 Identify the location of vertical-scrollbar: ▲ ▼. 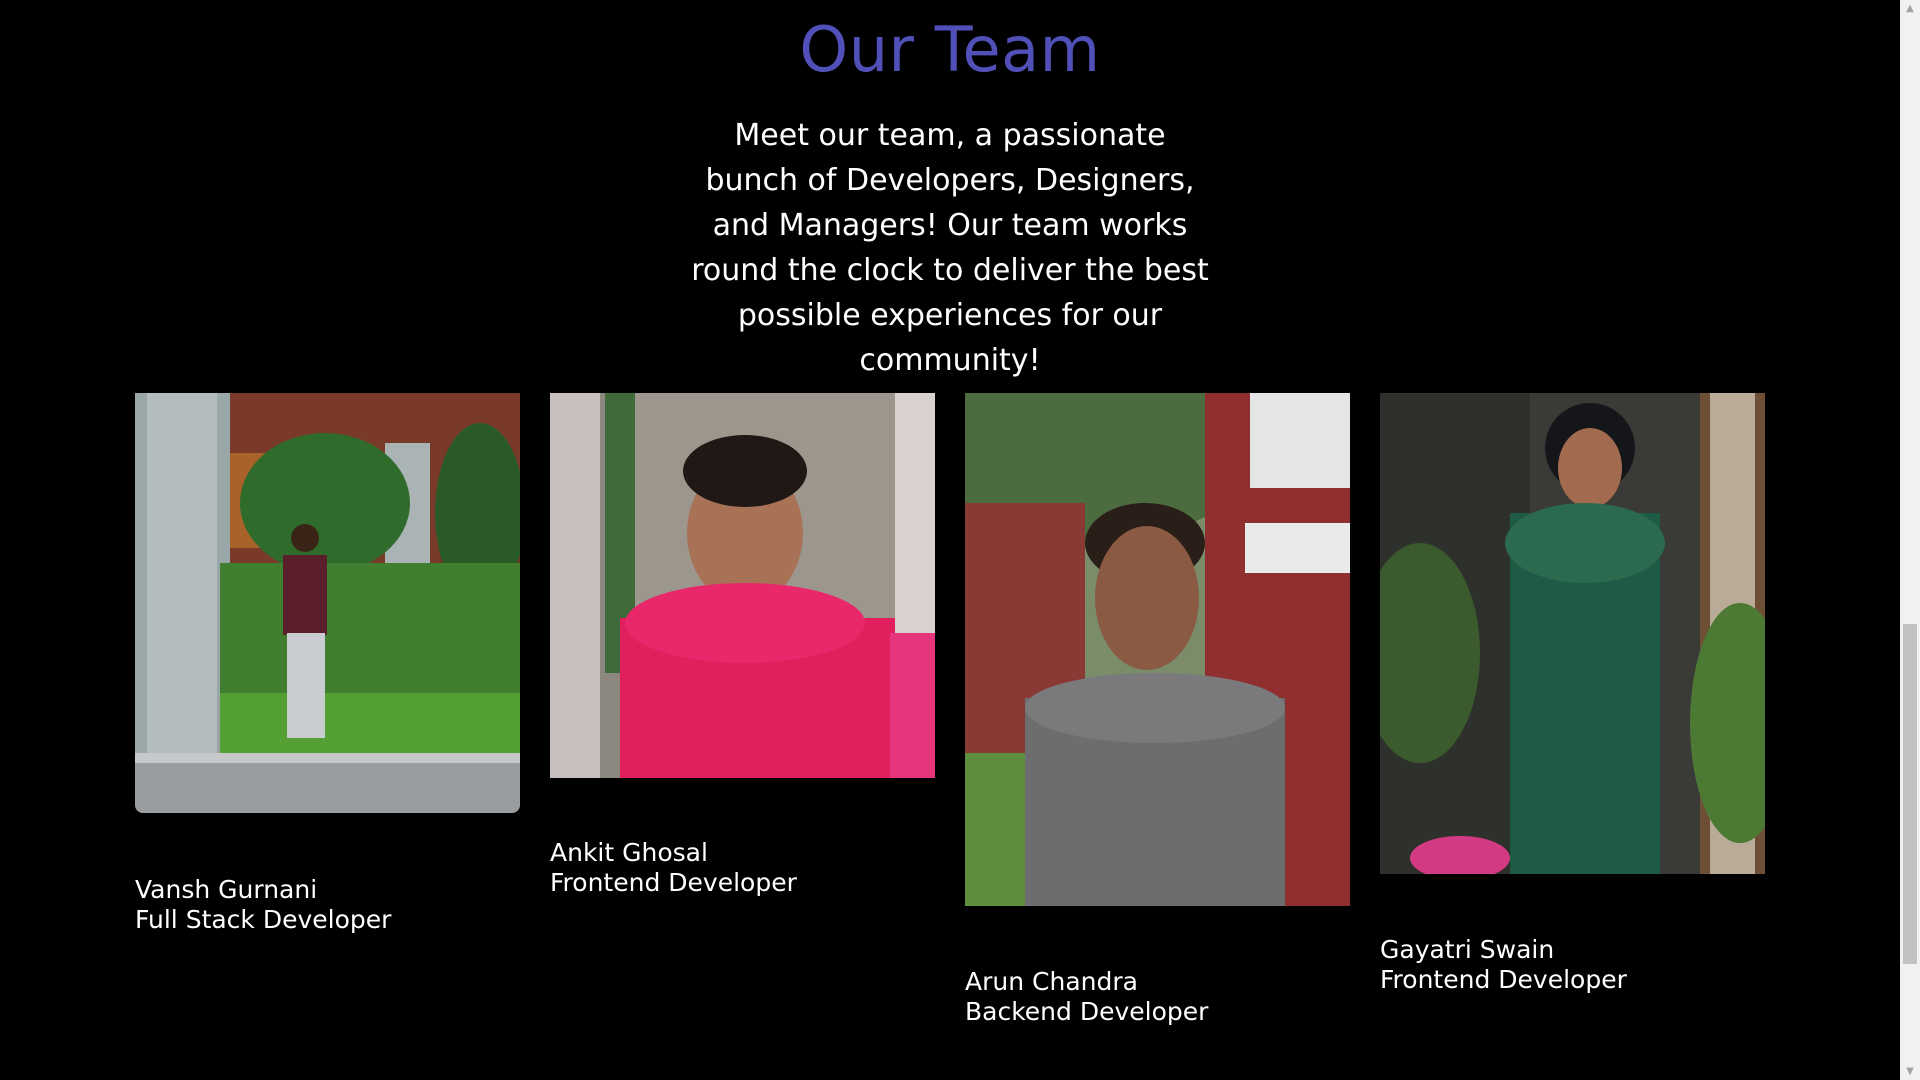
(1910, 540).